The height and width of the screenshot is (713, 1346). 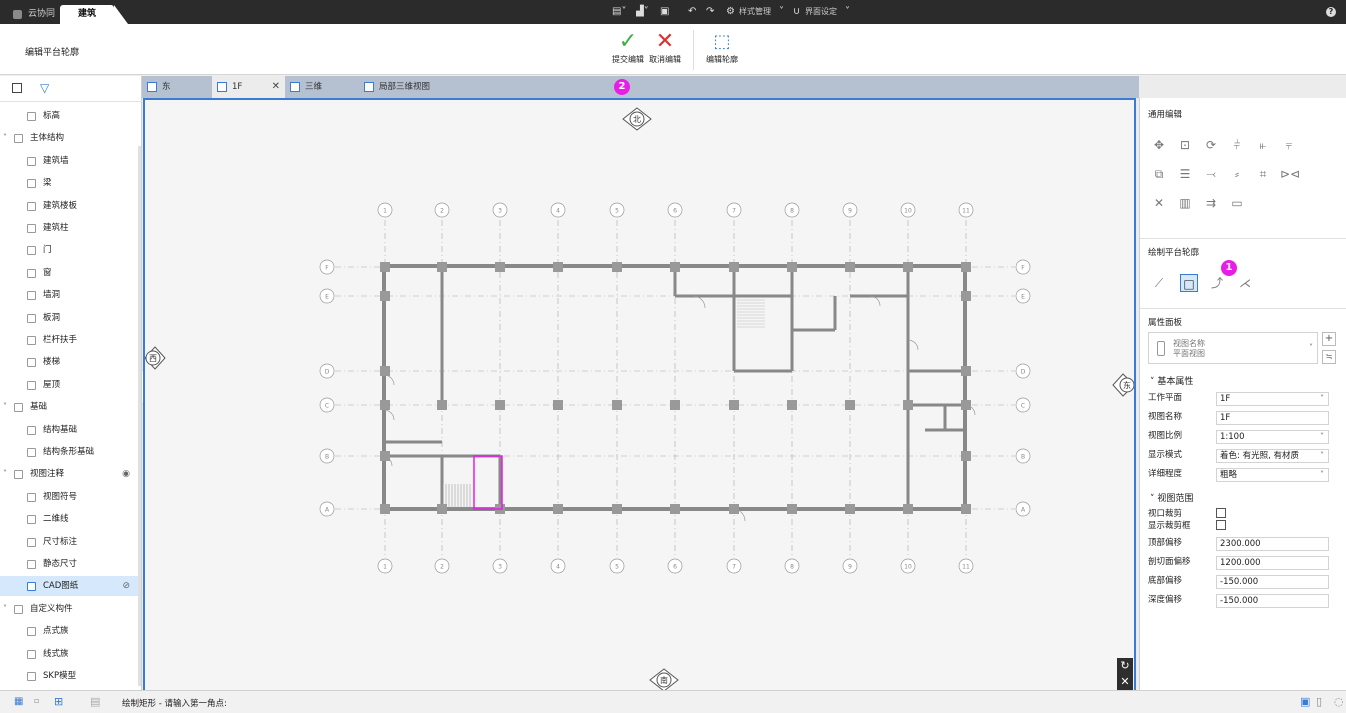 I want to click on basic-props-toggle: ˅ 基本属性, so click(x=1171, y=380).